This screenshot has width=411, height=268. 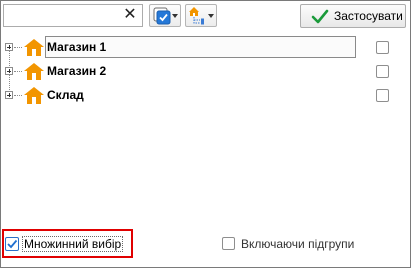 What do you see at coordinates (205, 48) in the screenshot?
I see `tree-row: Магазин 1` at bounding box center [205, 48].